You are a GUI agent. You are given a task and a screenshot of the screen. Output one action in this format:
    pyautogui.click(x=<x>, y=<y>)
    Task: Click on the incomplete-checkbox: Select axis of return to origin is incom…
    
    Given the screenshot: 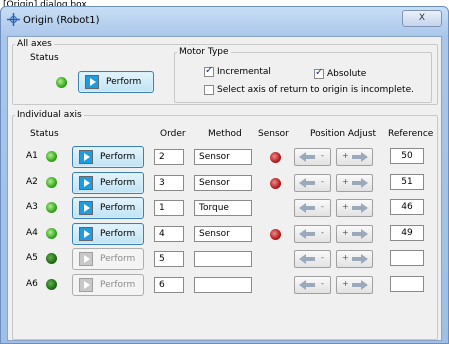 What is the action you would take?
    pyautogui.click(x=309, y=90)
    